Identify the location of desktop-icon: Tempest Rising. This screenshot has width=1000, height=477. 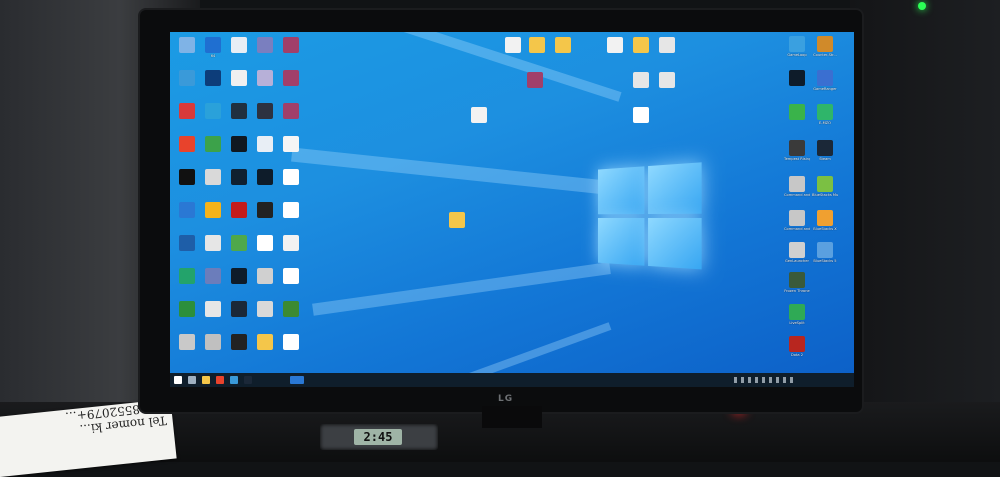
(797, 150).